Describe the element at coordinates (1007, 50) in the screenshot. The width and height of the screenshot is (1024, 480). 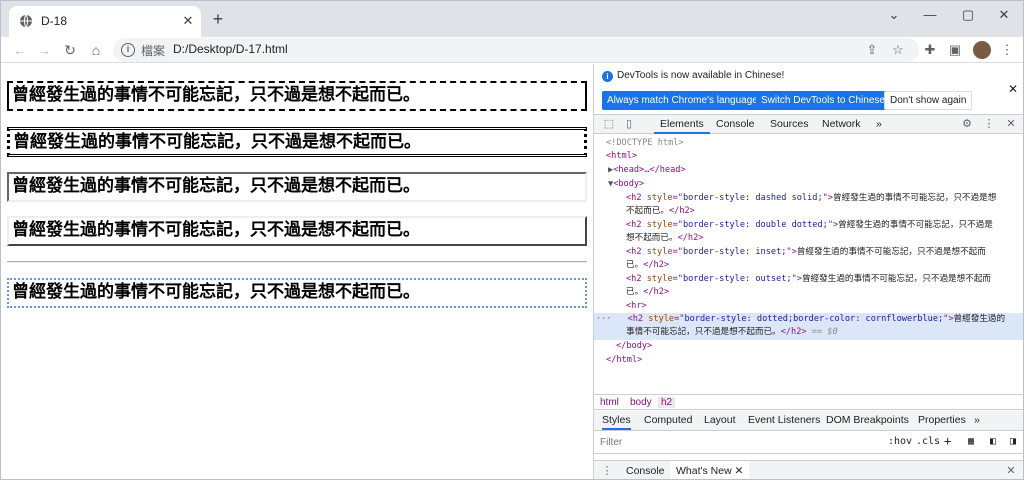
I see `menu-icon: ⋮` at that location.